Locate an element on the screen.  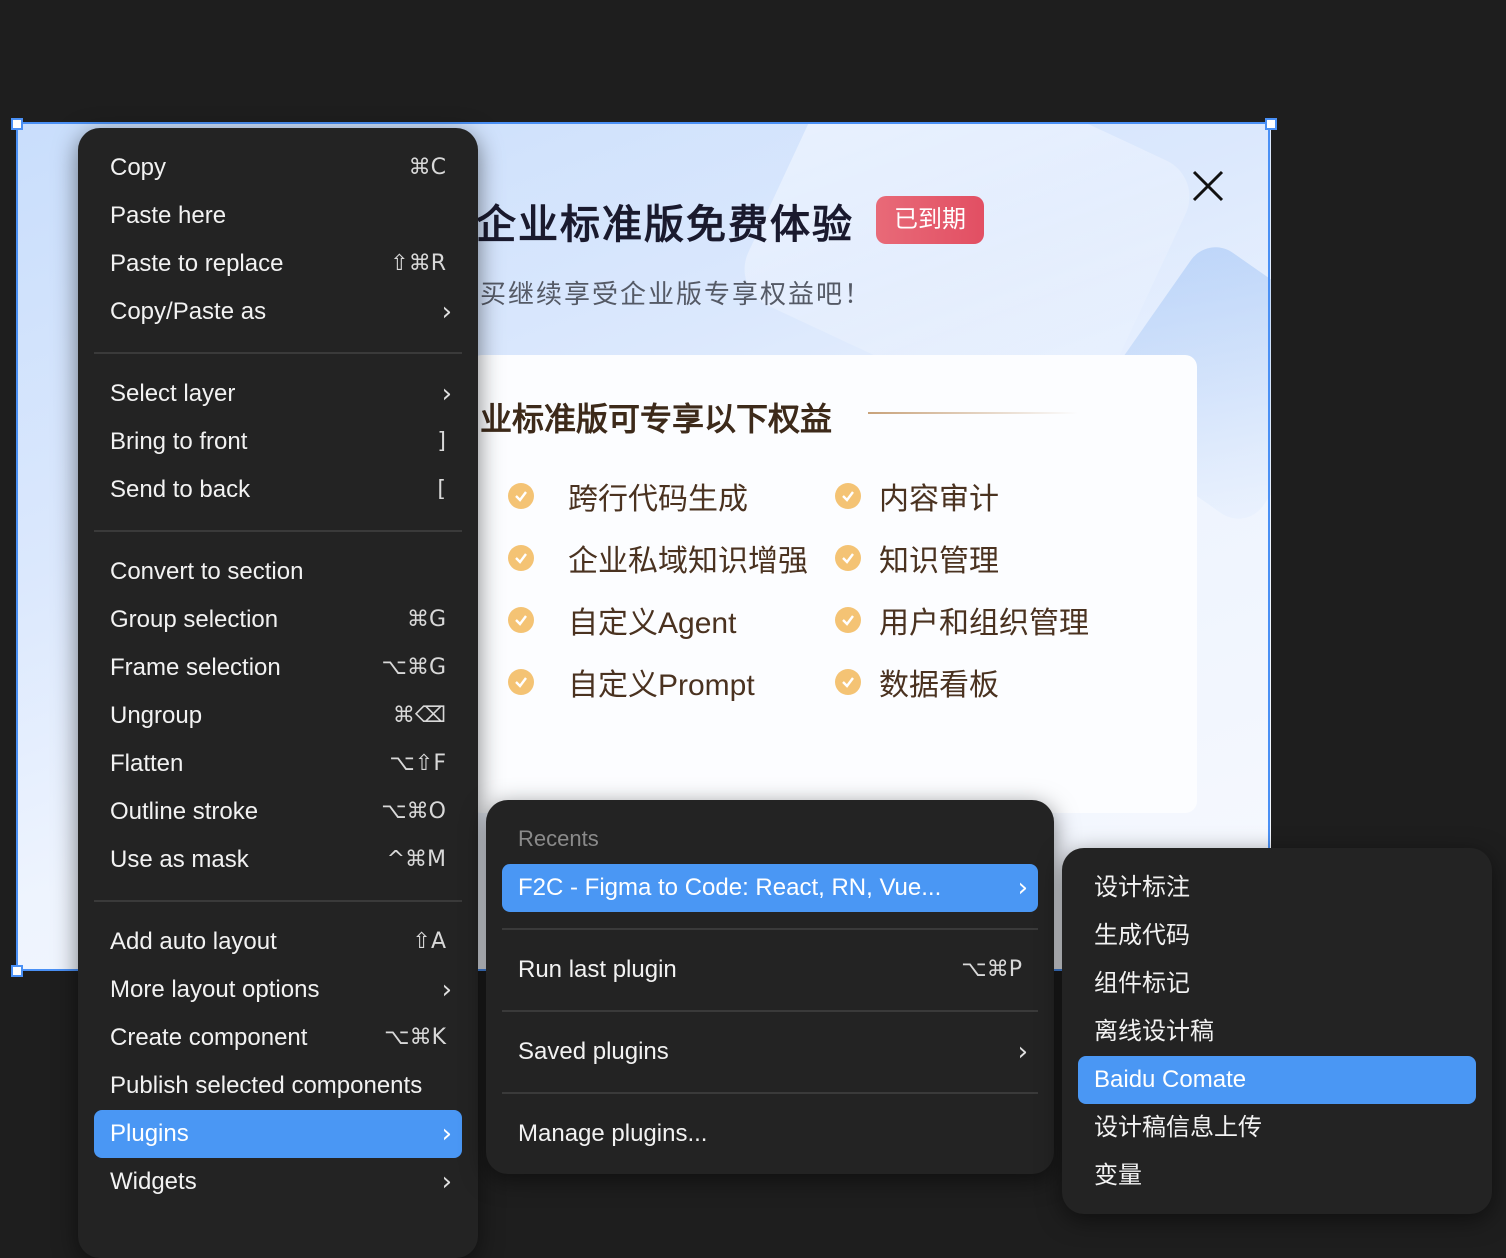
menu-item-bring-to-front: Bring to front] is located at coordinates (278, 442).